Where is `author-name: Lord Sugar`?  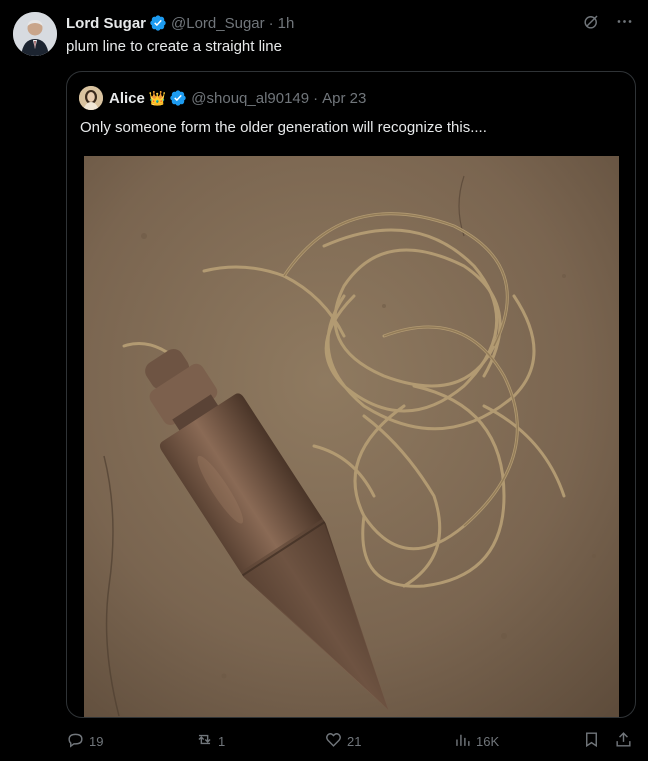 author-name: Lord Sugar is located at coordinates (106, 23).